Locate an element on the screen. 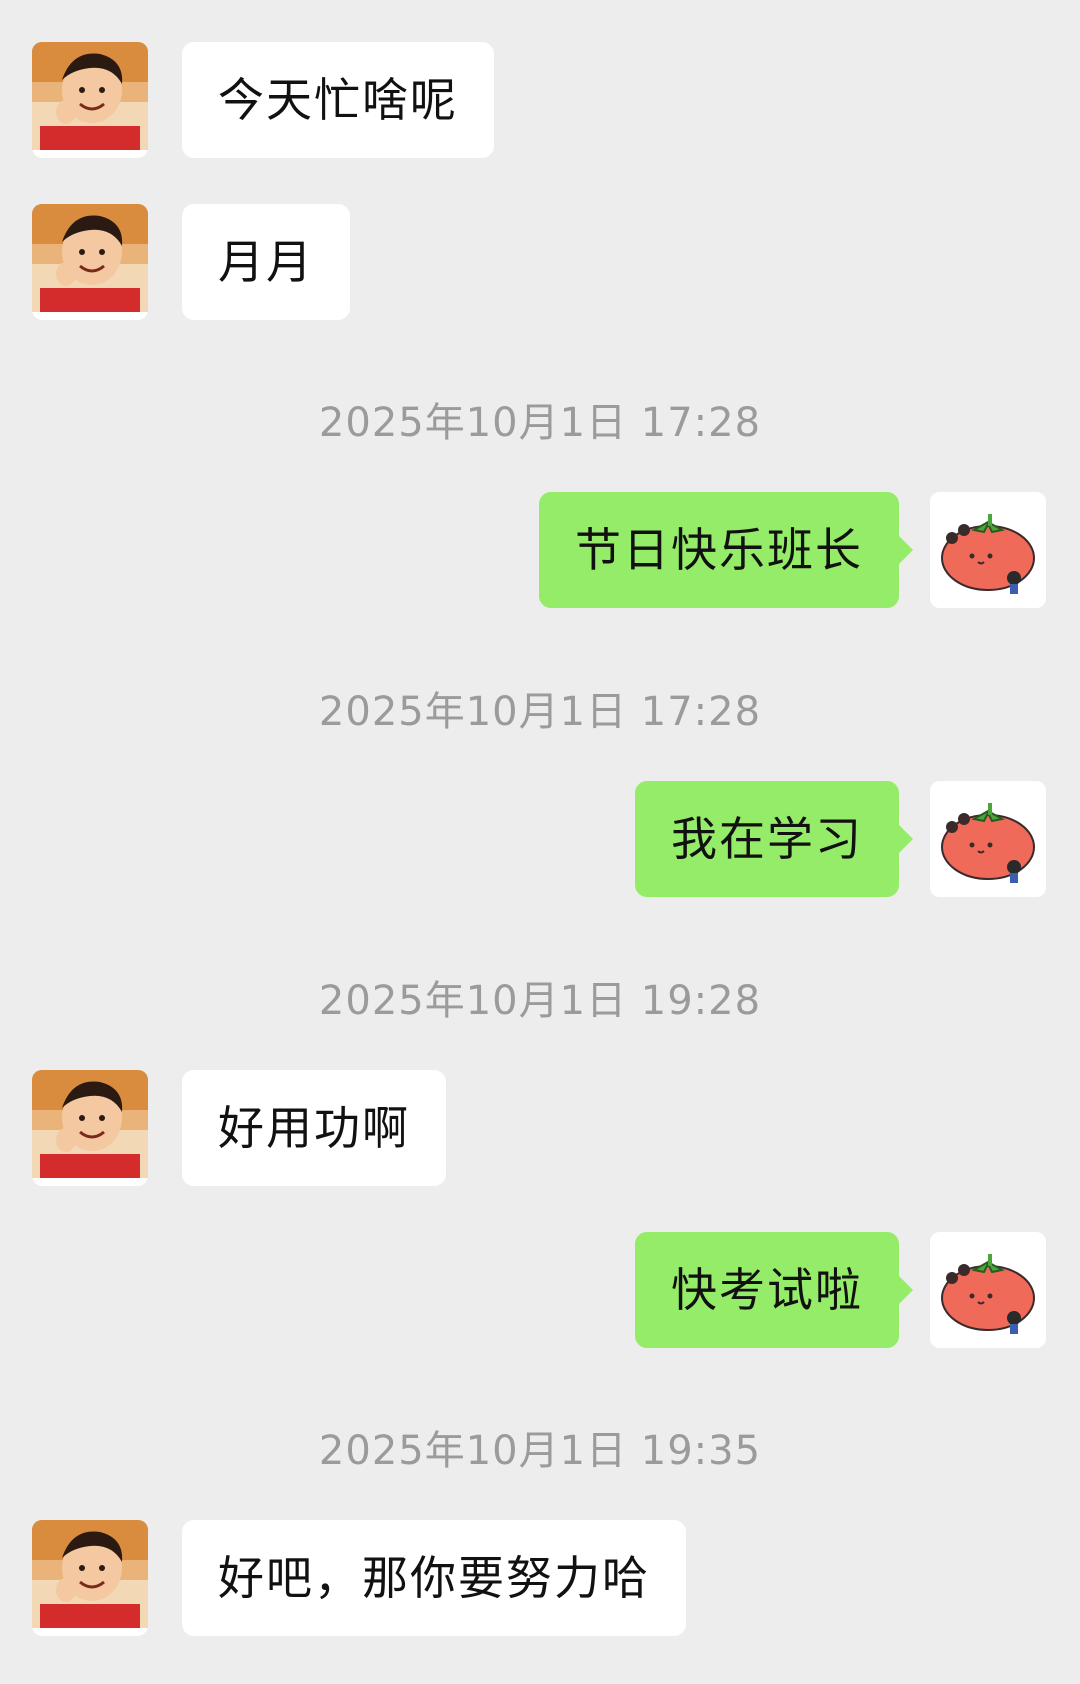 Image resolution: width=1080 pixels, height=1684 pixels. message-text: 好用功啊 is located at coordinates (314, 1128).